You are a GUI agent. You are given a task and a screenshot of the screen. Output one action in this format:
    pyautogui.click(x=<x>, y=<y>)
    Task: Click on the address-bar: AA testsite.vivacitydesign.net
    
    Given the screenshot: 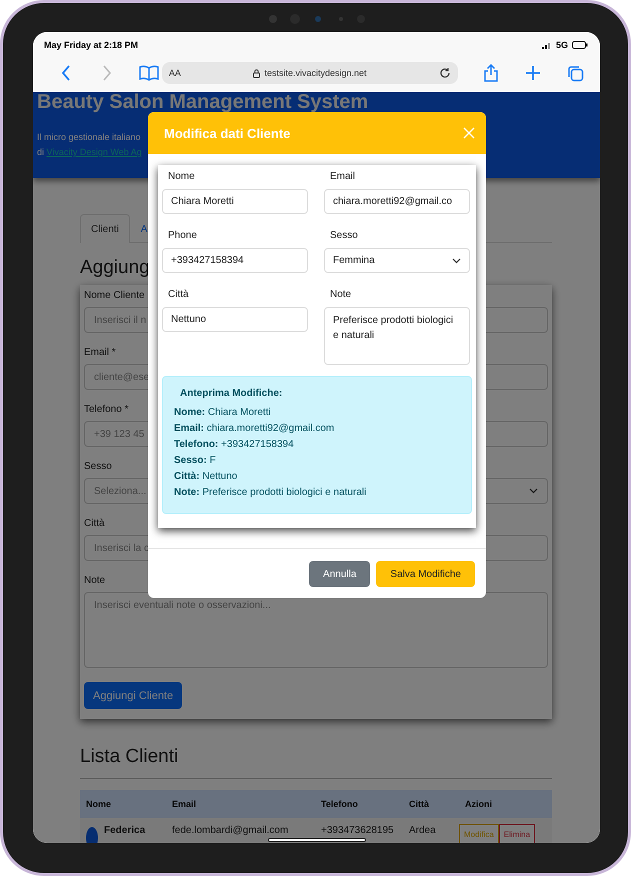 What is the action you would take?
    pyautogui.click(x=310, y=73)
    